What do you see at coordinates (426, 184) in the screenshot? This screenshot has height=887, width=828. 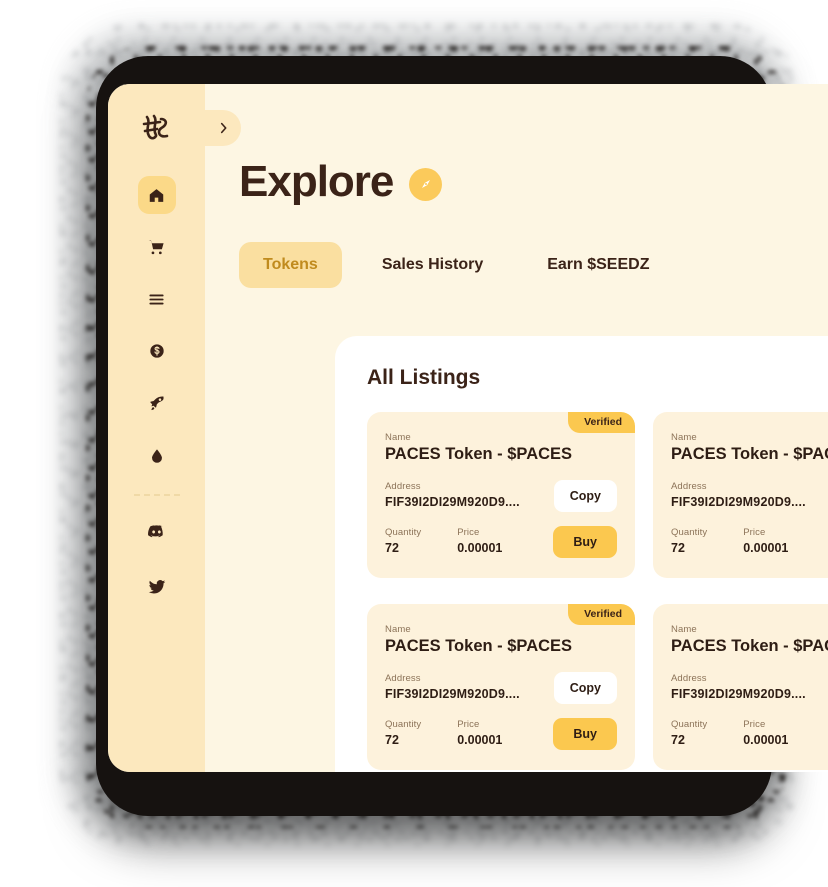 I see `compass-icon` at bounding box center [426, 184].